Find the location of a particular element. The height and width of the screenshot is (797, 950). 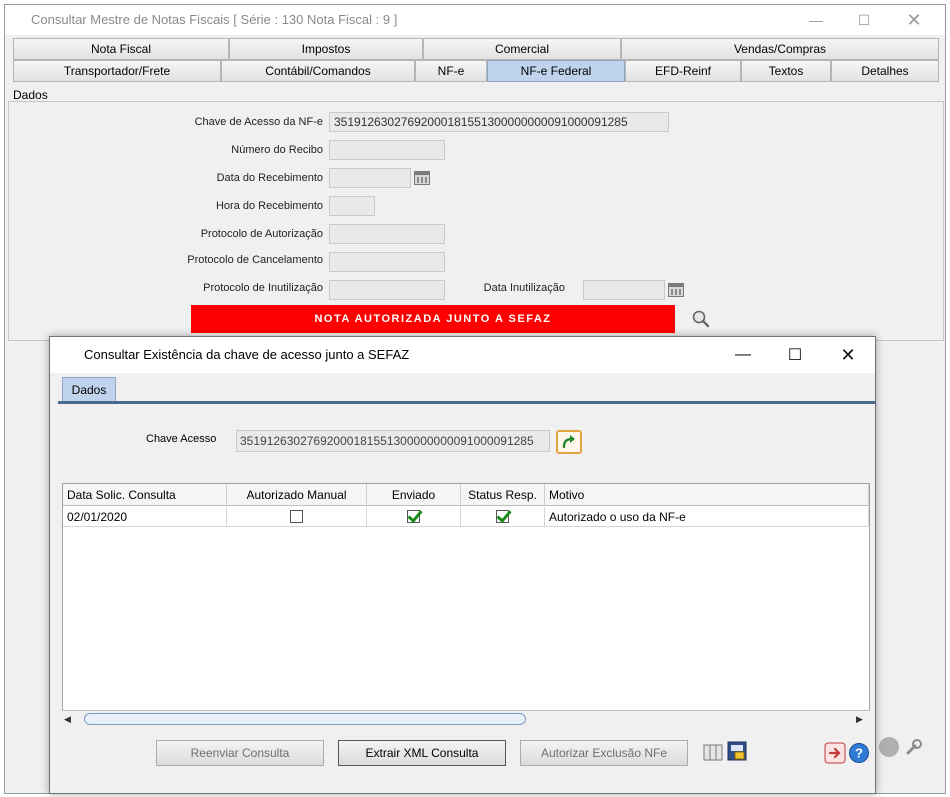

hora-recebimento-field is located at coordinates (352, 206).